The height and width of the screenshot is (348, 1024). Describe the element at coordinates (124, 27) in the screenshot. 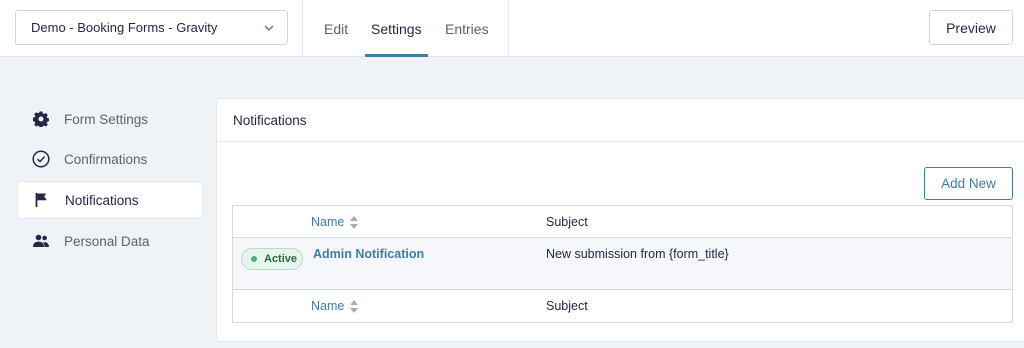

I see `form-selector-value: Demo - Booking Forms - Gravity` at that location.